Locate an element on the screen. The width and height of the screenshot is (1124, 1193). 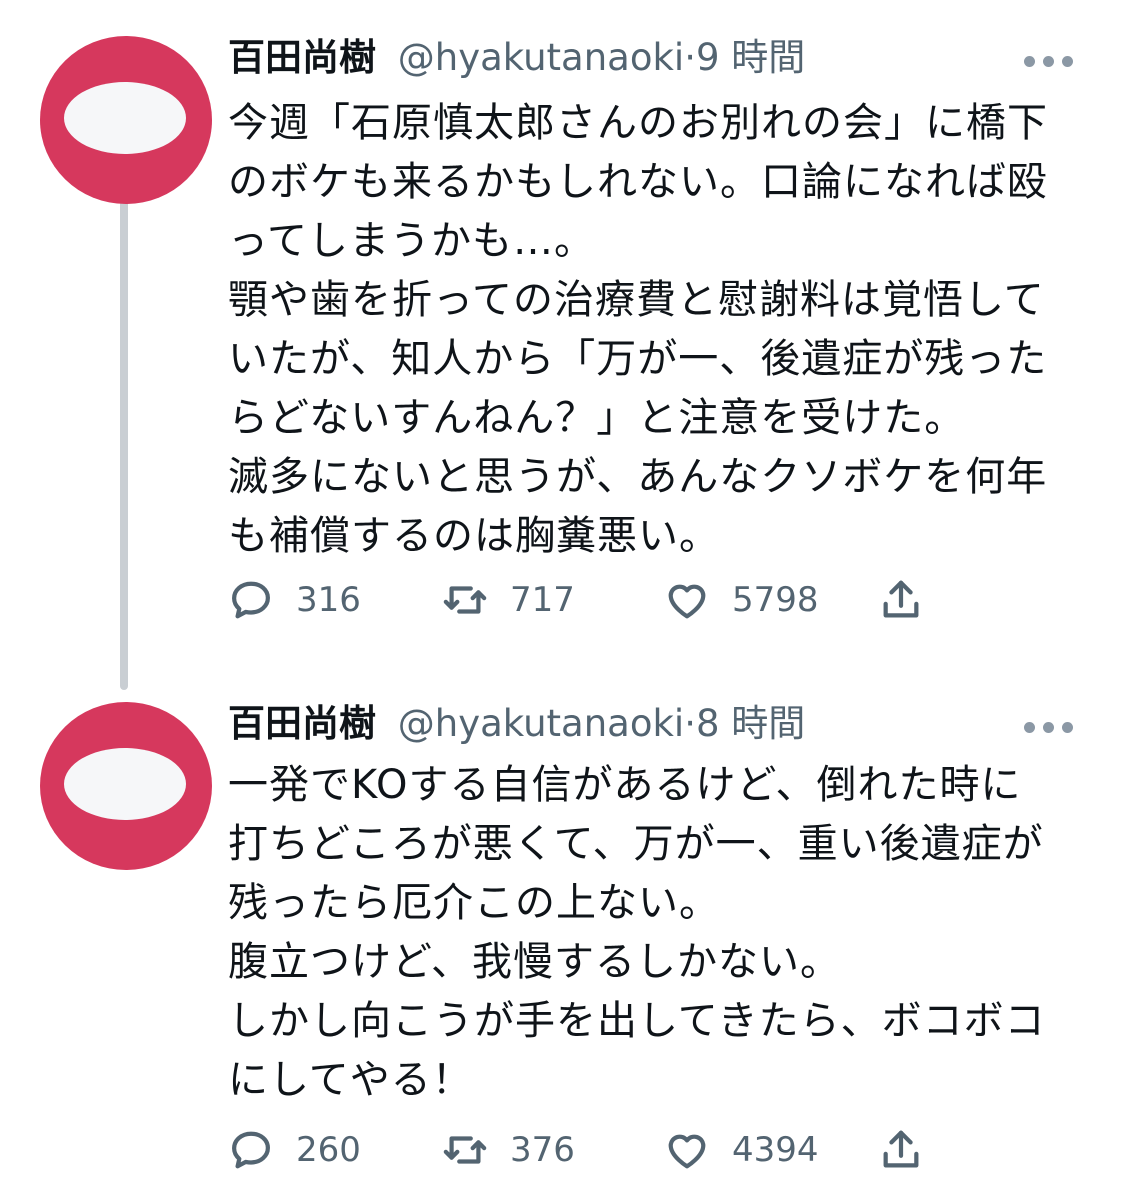
retweet-button: 376 is located at coordinates (508, 1150).